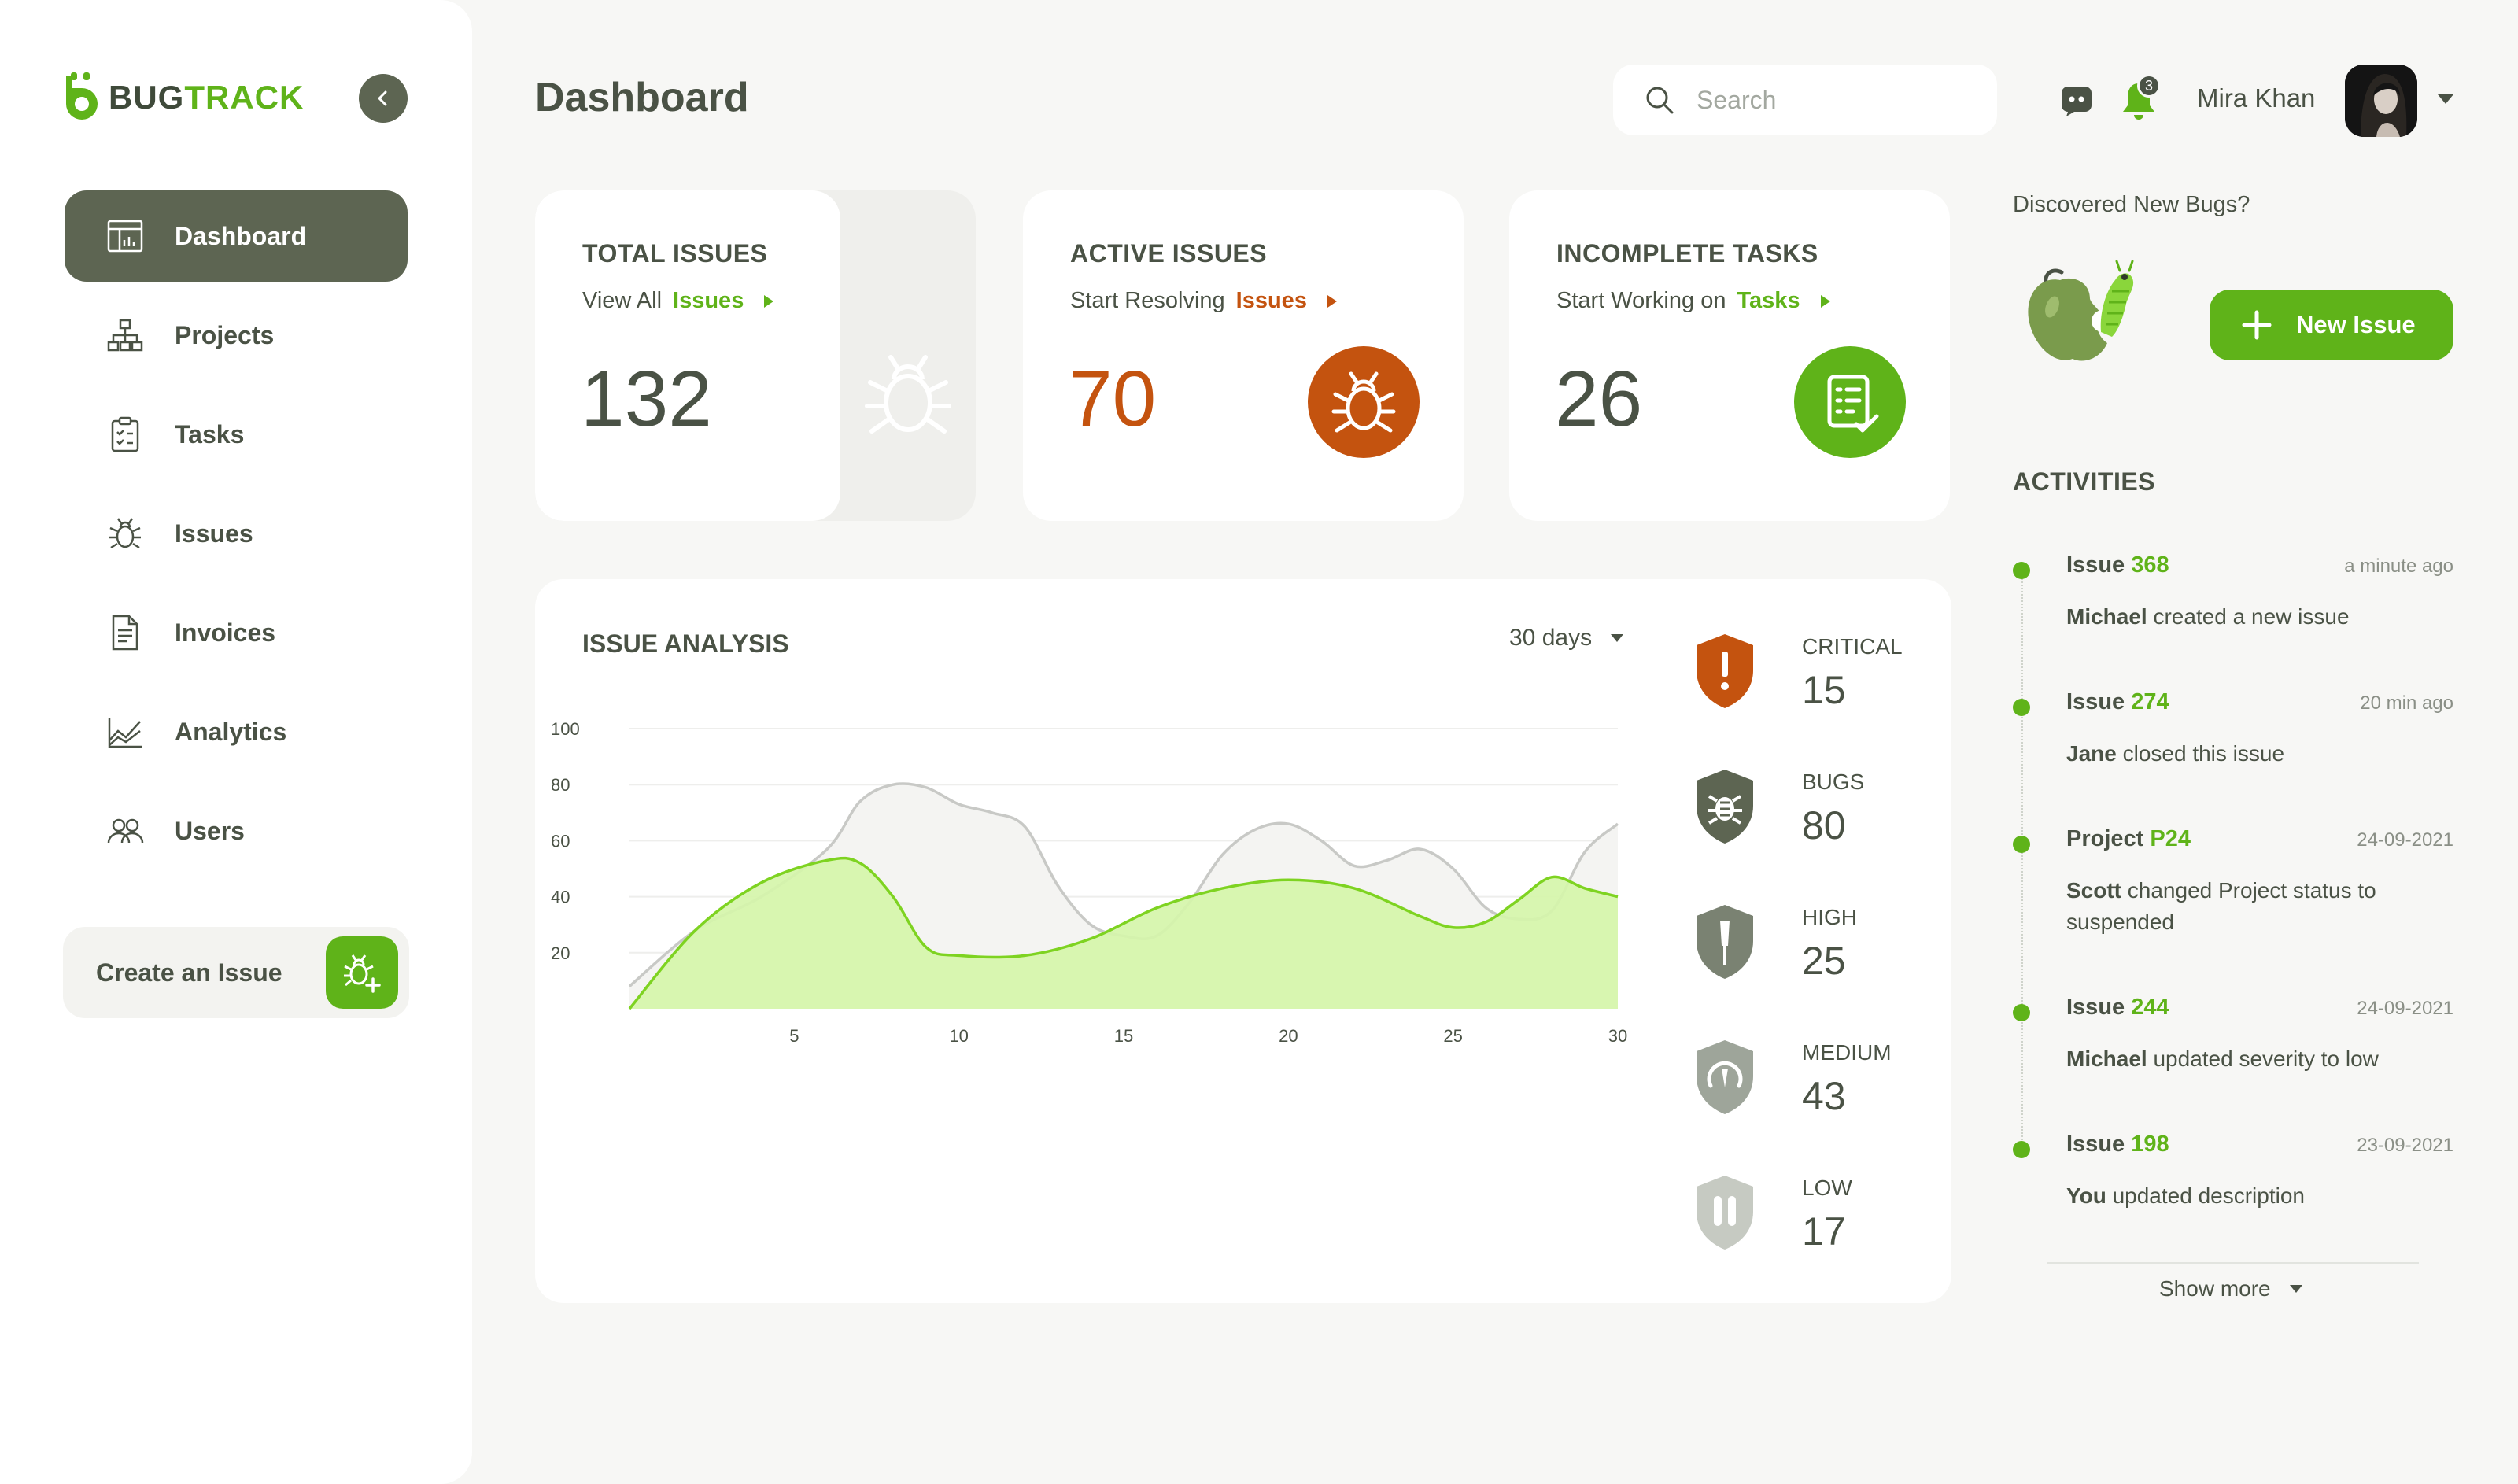 This screenshot has height=1484, width=2518. I want to click on severity-low: LOW 17, so click(1810, 1227).